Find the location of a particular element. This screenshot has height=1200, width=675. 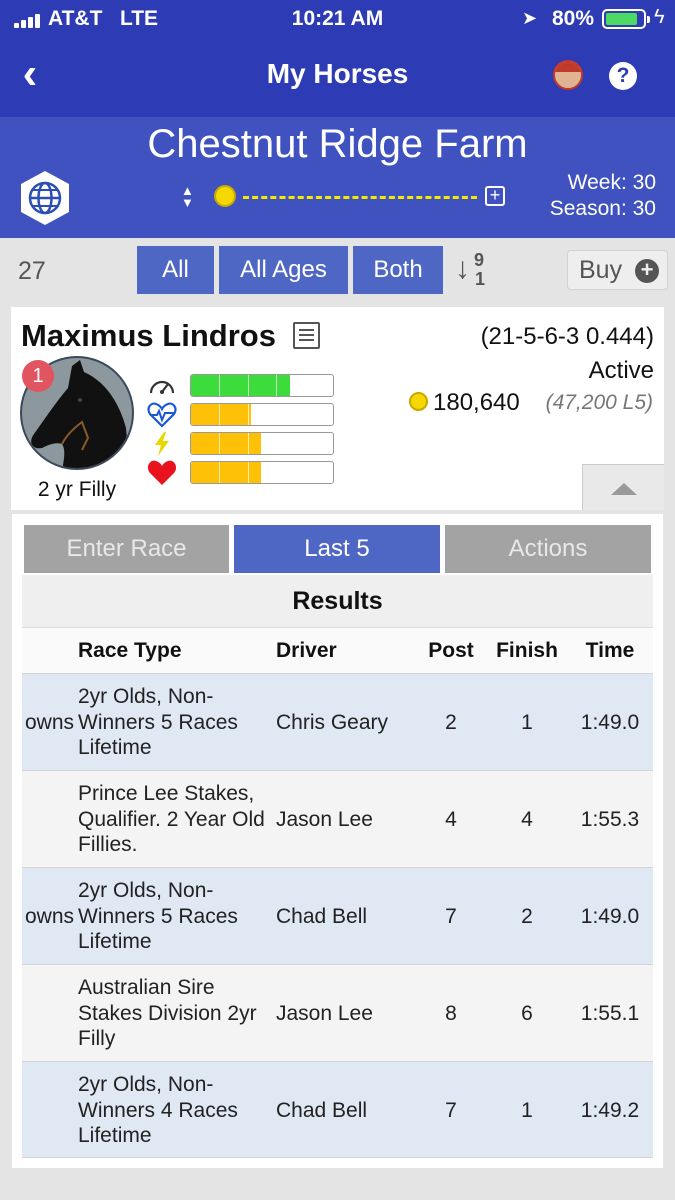

results-header-row: Race Type Driver Post Finish Time is located at coordinates (337, 650).